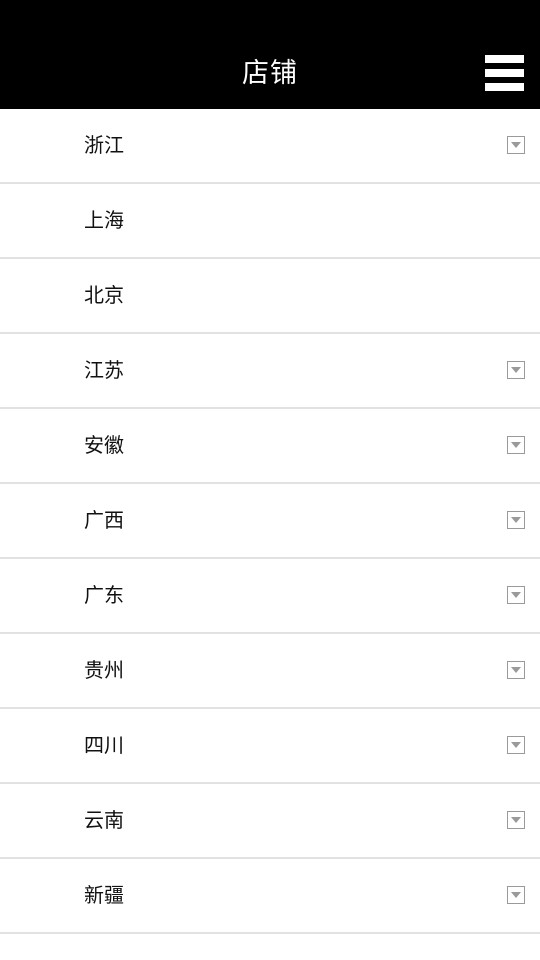  What do you see at coordinates (270, 146) in the screenshot?
I see `region-row: 浙江` at bounding box center [270, 146].